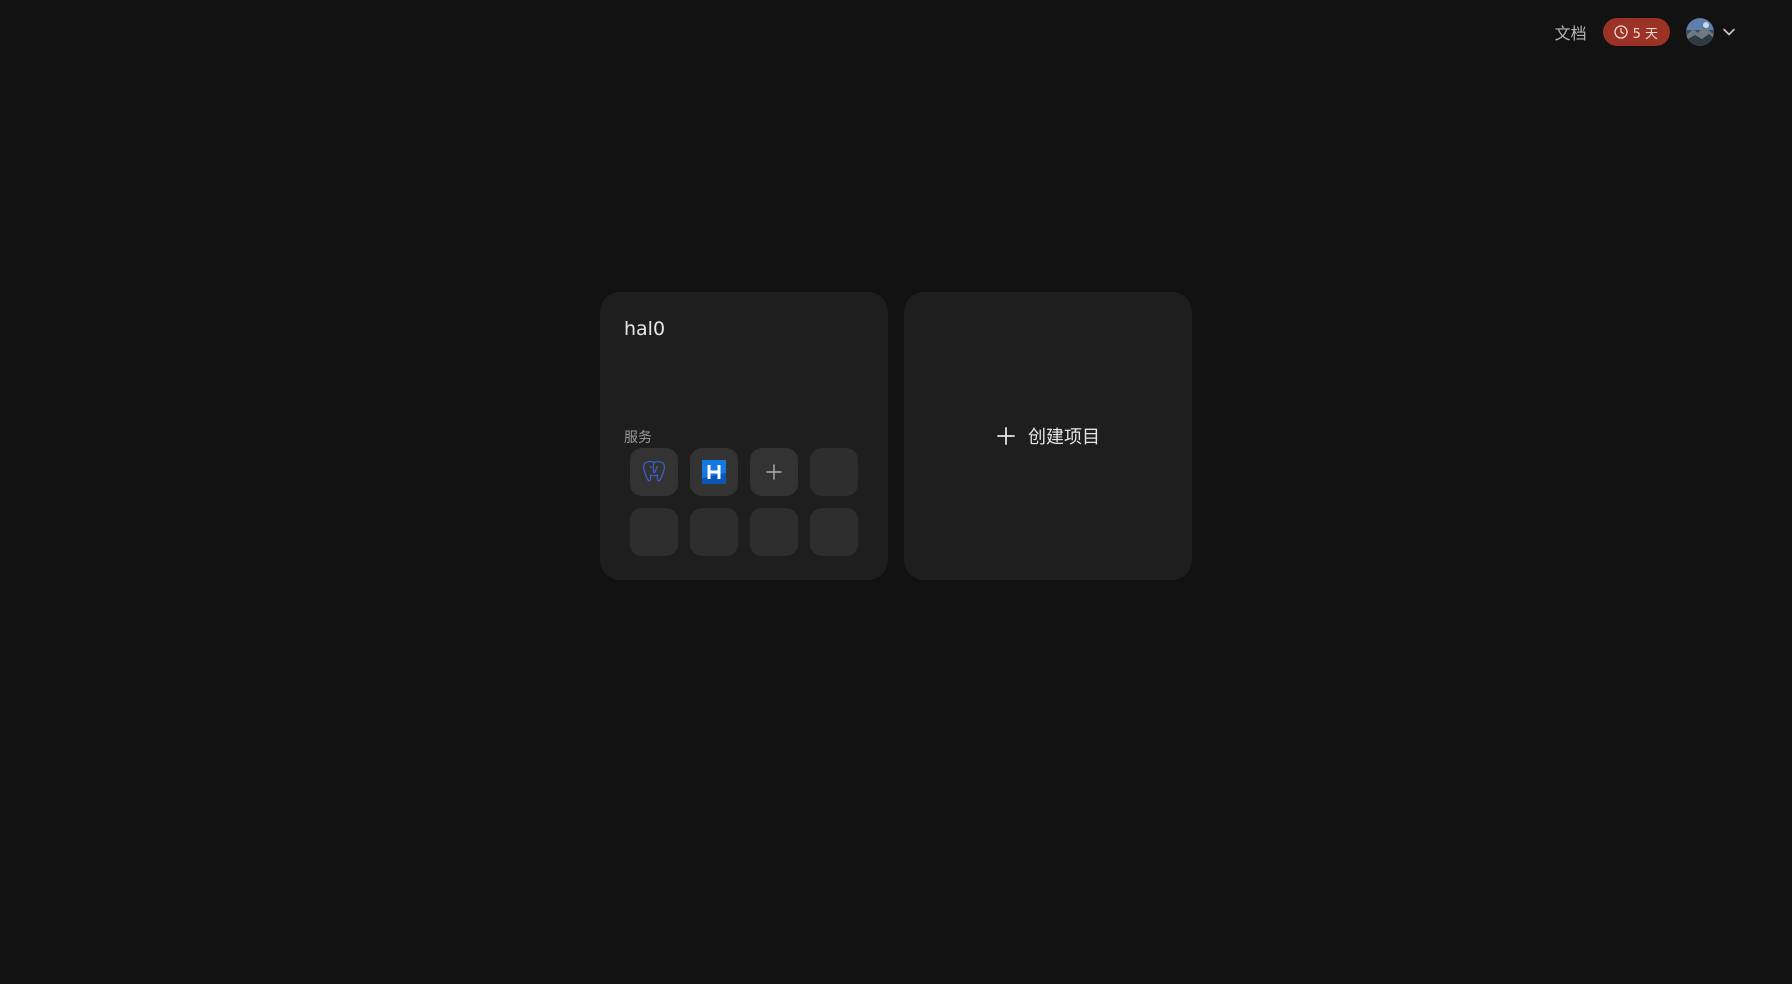 The width and height of the screenshot is (1792, 984). Describe the element at coordinates (638, 438) in the screenshot. I see `services-label: 服务` at that location.